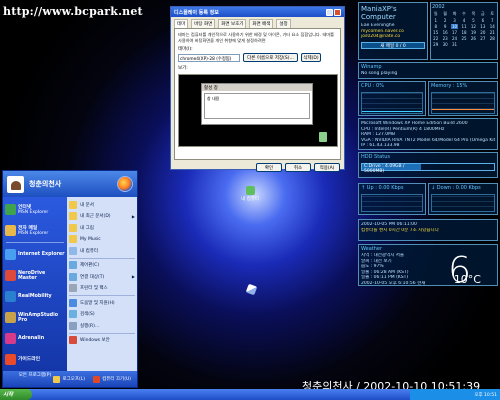  I want to click on paper-plane-desktop-icon, so click(251, 289).